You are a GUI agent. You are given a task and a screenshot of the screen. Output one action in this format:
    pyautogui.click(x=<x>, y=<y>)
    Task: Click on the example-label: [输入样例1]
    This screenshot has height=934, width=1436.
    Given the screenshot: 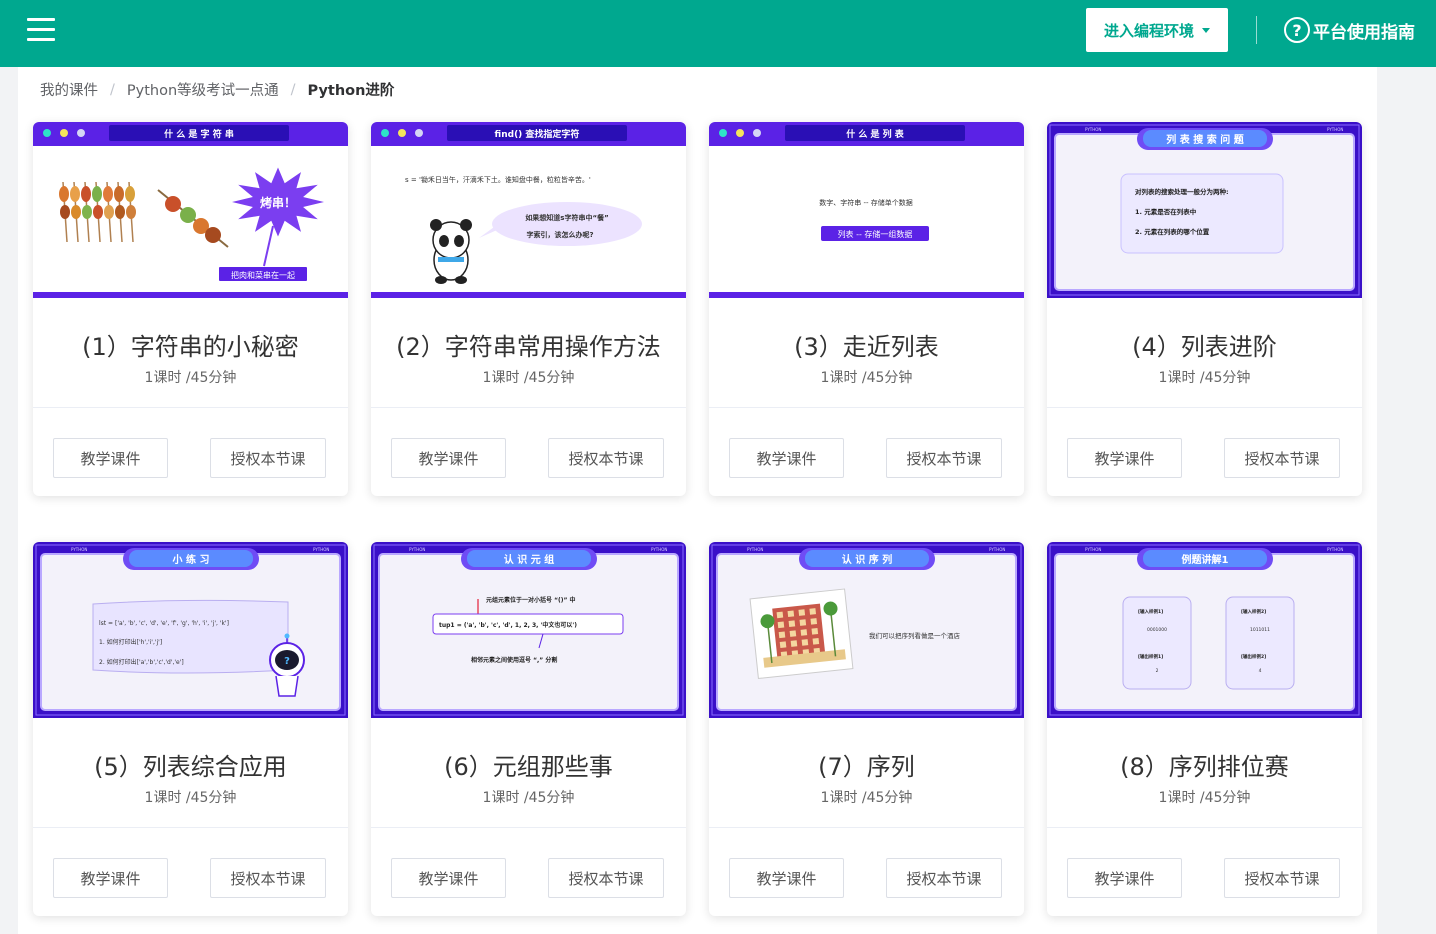 What is the action you would take?
    pyautogui.click(x=1150, y=611)
    